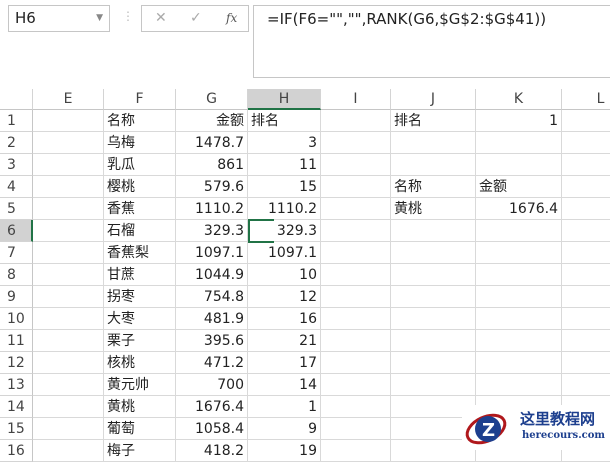 Image resolution: width=610 pixels, height=462 pixels. Describe the element at coordinates (212, 407) in the screenshot. I see `cell-G14: 1676.4` at that location.